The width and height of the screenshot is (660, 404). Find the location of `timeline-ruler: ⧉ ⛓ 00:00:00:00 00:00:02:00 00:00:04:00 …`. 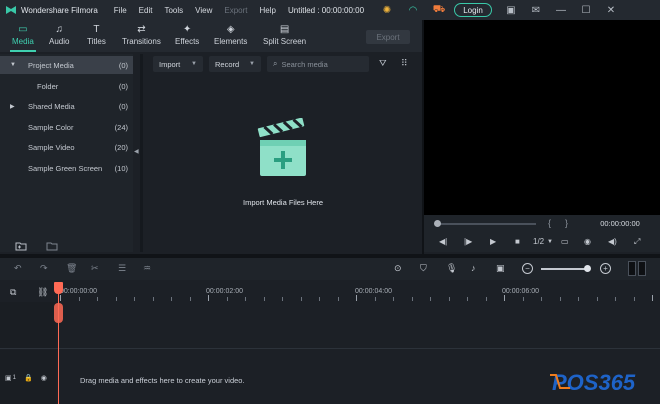

timeline-ruler: ⧉ ⛓ 00:00:00:00 00:00:02:00 00:00:04:00 … is located at coordinates (330, 292).